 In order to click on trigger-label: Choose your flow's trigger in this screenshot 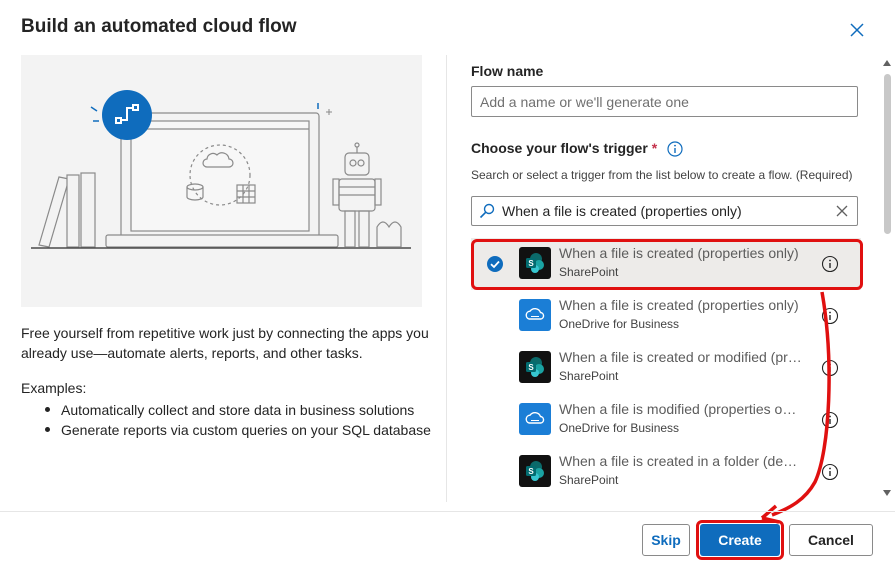, I will do `click(559, 148)`.